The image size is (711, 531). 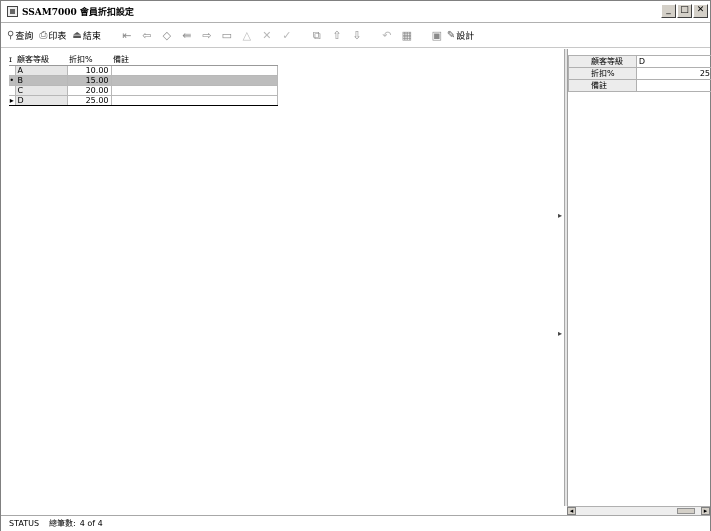 I want to click on property-row: 備註, so click(x=639, y=85).